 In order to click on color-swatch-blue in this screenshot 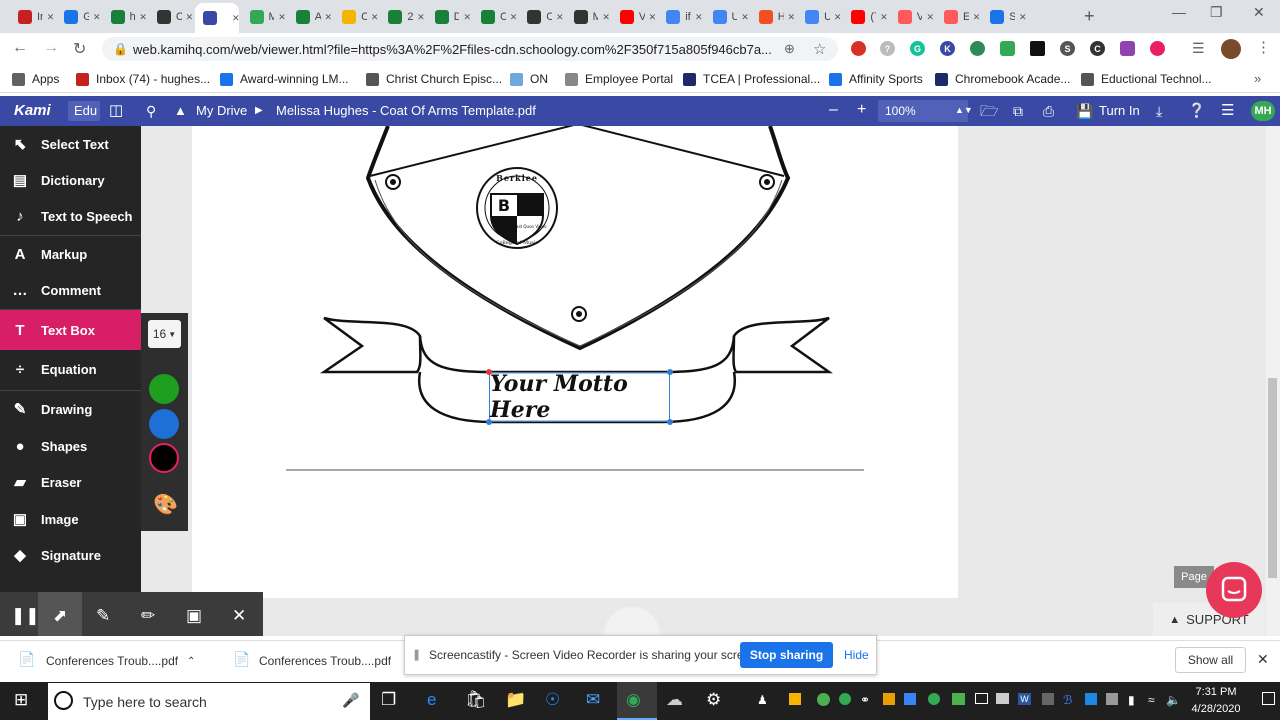, I will do `click(164, 424)`.